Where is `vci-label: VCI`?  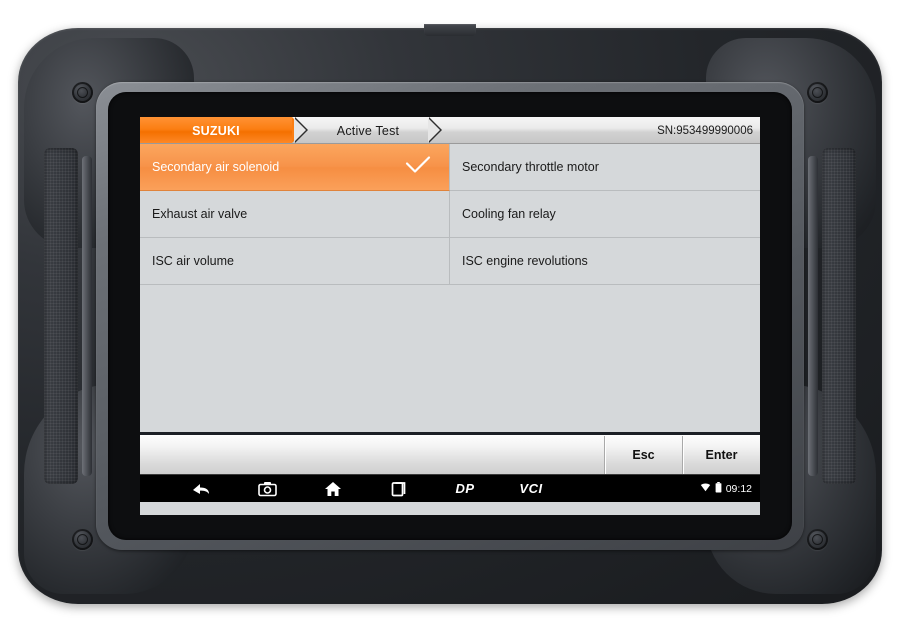 vci-label: VCI is located at coordinates (531, 488).